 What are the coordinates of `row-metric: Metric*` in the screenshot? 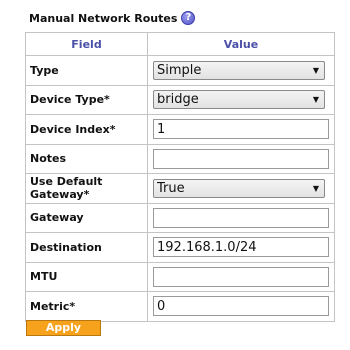 It's located at (180, 306).